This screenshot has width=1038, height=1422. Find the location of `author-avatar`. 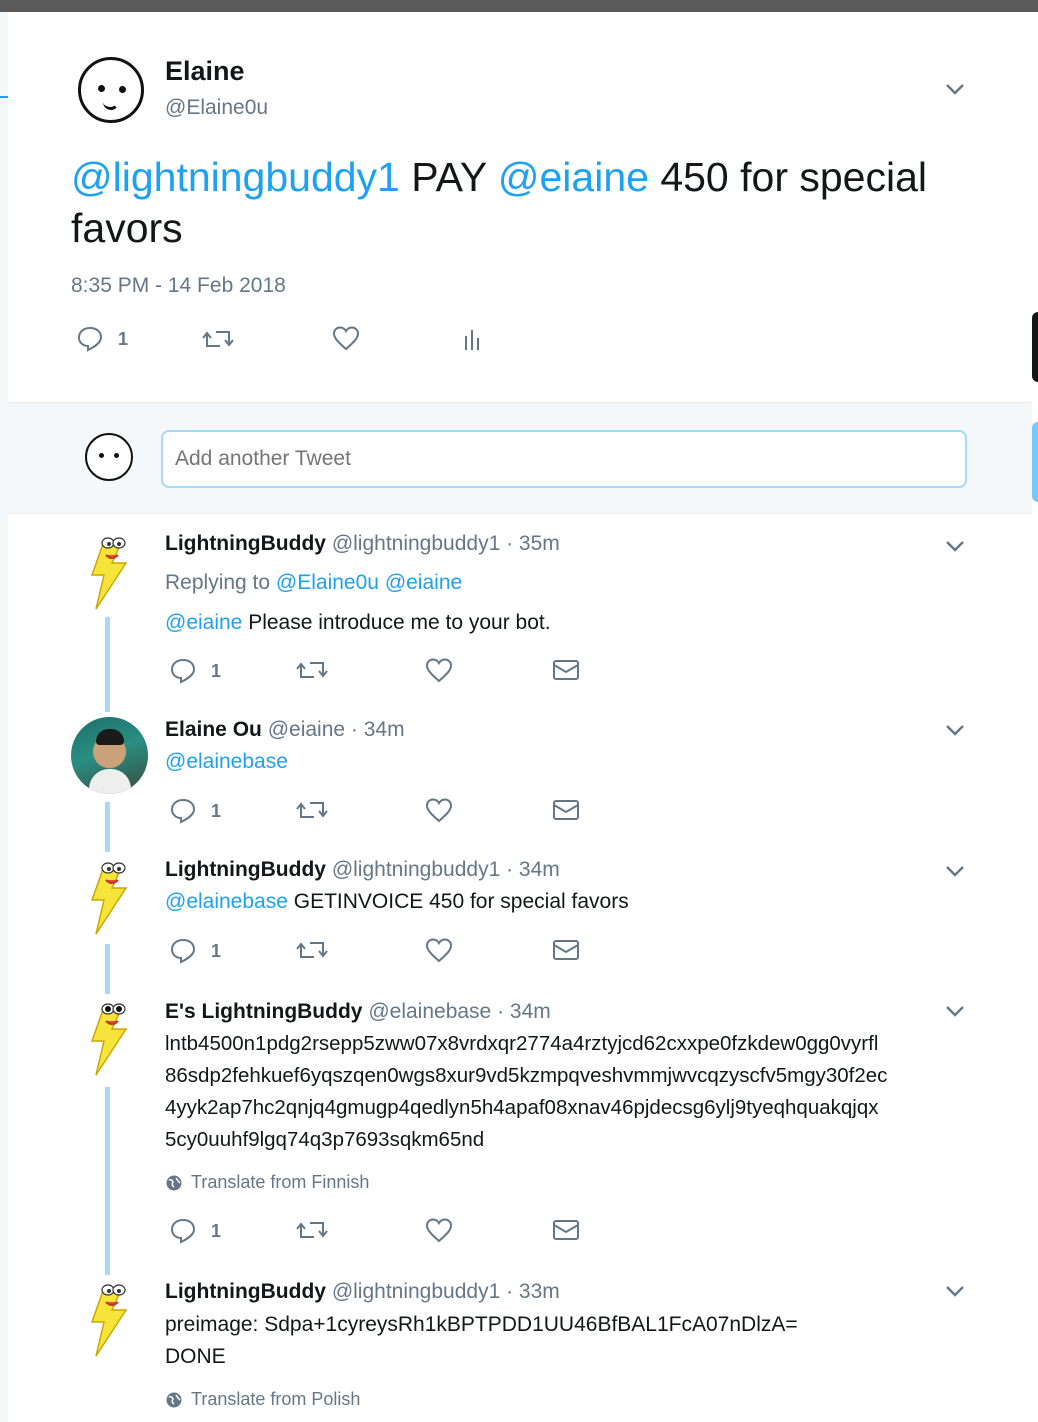

author-avatar is located at coordinates (111, 90).